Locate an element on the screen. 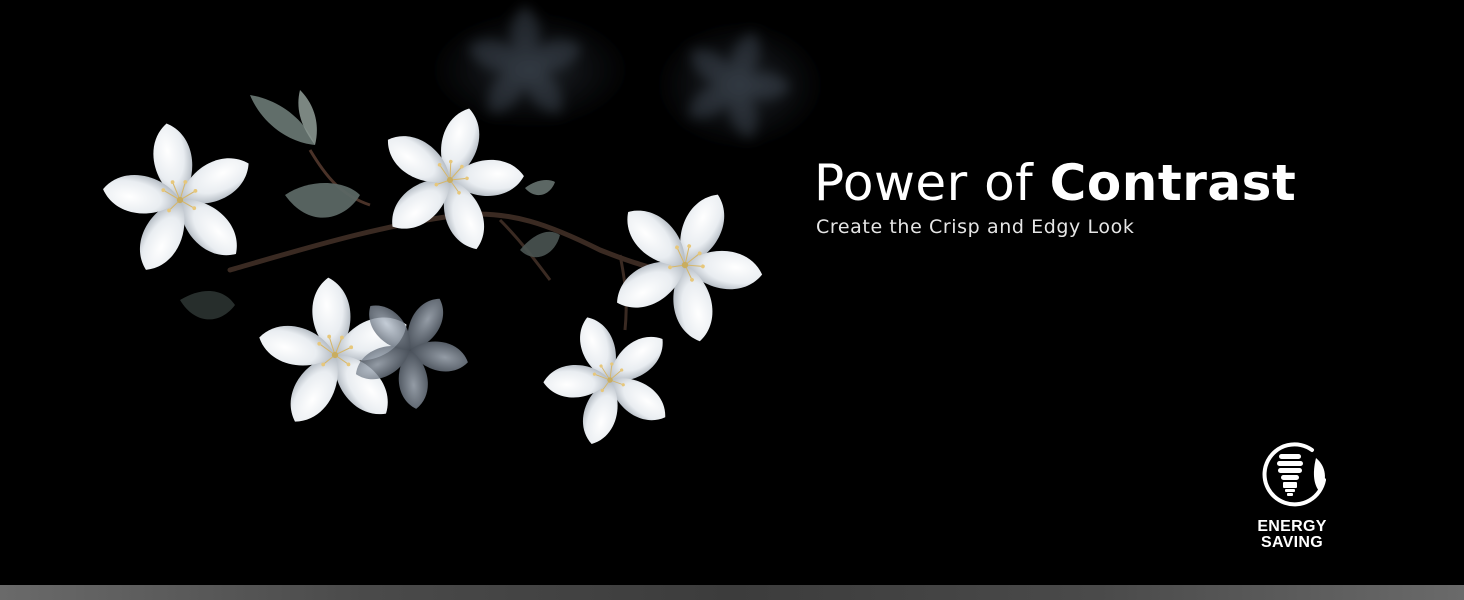 The width and height of the screenshot is (1464, 600). headline: Power of Contrast is located at coordinates (1055, 183).